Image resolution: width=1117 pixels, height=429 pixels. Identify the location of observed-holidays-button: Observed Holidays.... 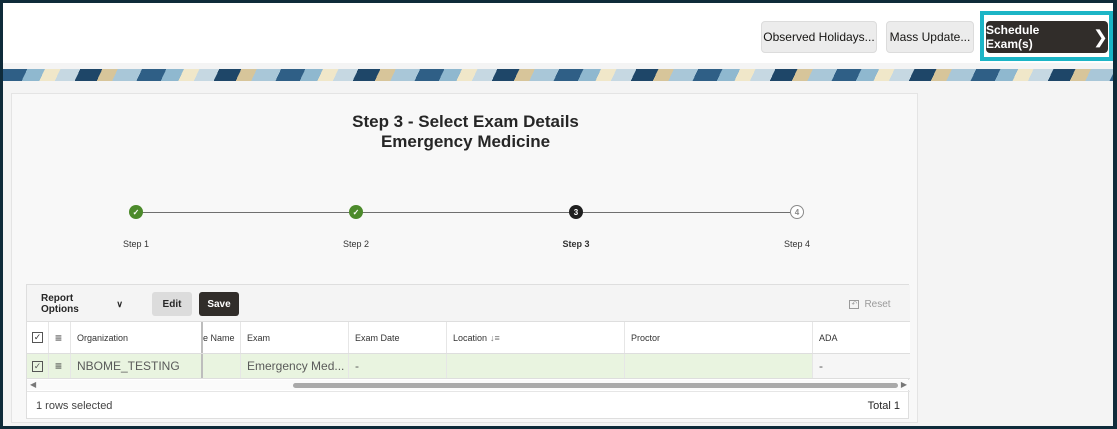
(819, 37).